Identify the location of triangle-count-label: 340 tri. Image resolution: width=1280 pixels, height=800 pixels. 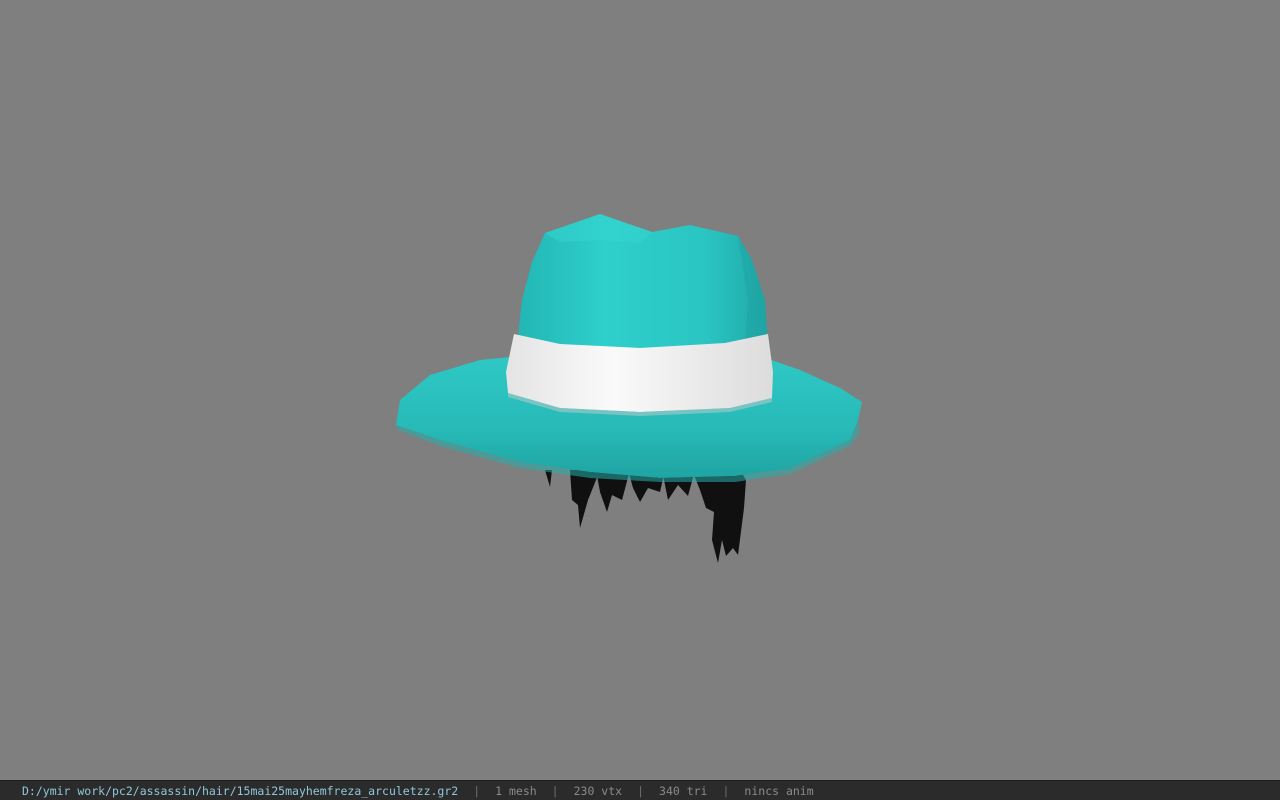
(683, 790).